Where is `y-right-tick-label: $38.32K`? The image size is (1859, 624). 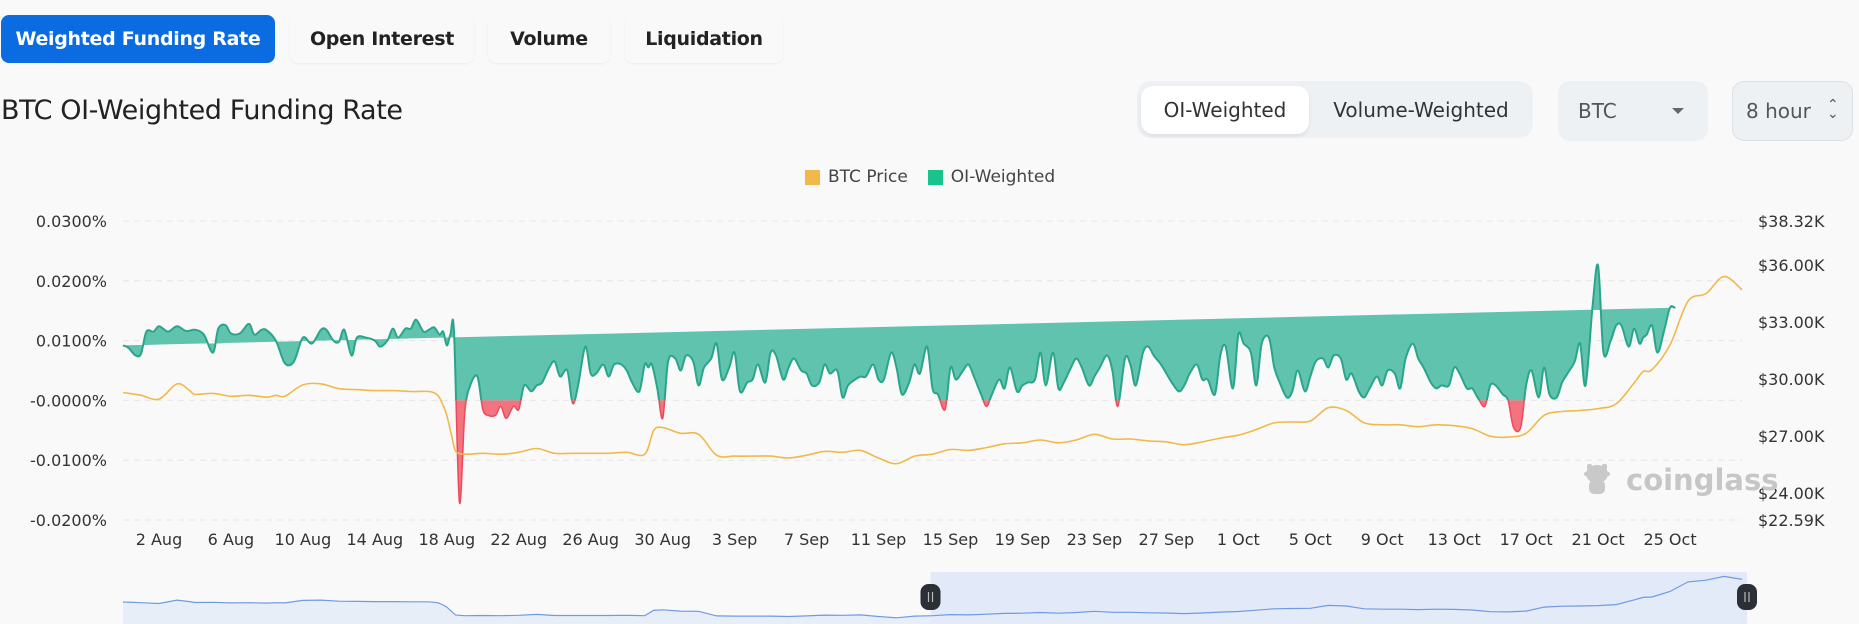 y-right-tick-label: $38.32K is located at coordinates (1791, 221).